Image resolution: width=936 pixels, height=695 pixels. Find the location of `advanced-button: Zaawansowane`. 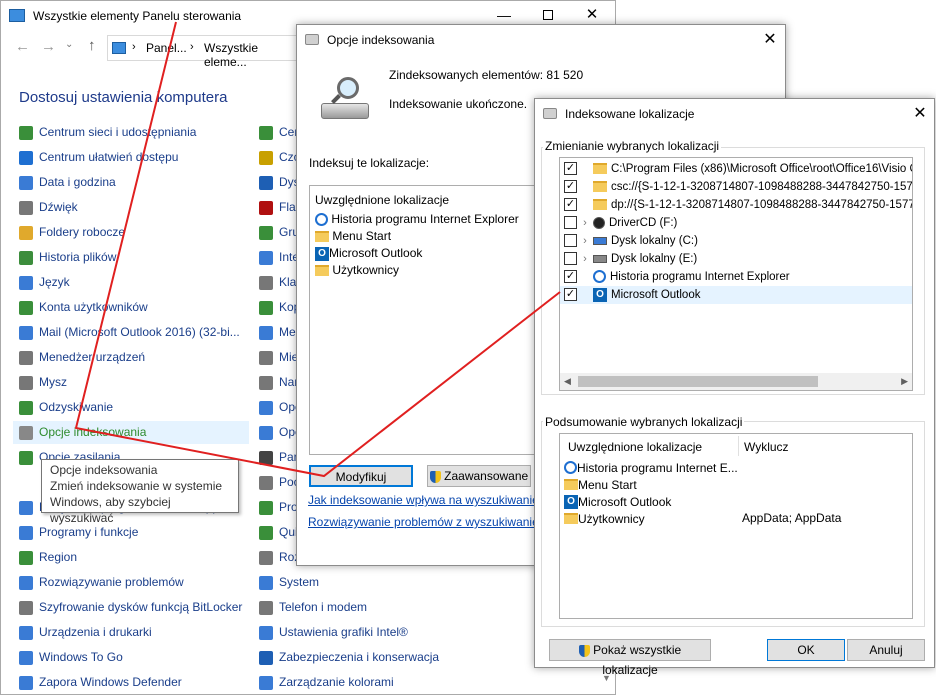

advanced-button: Zaawansowane is located at coordinates (479, 476).